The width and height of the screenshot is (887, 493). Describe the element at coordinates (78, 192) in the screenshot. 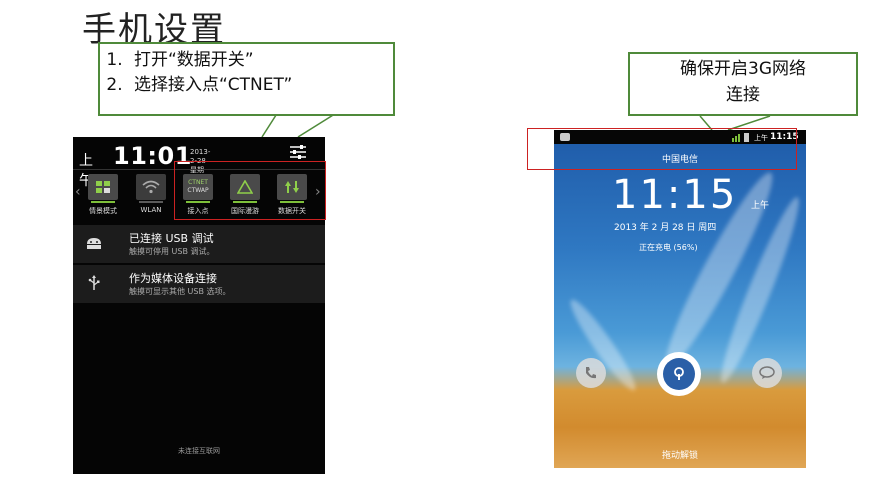

I see `chevron-left-icon: ‹` at that location.